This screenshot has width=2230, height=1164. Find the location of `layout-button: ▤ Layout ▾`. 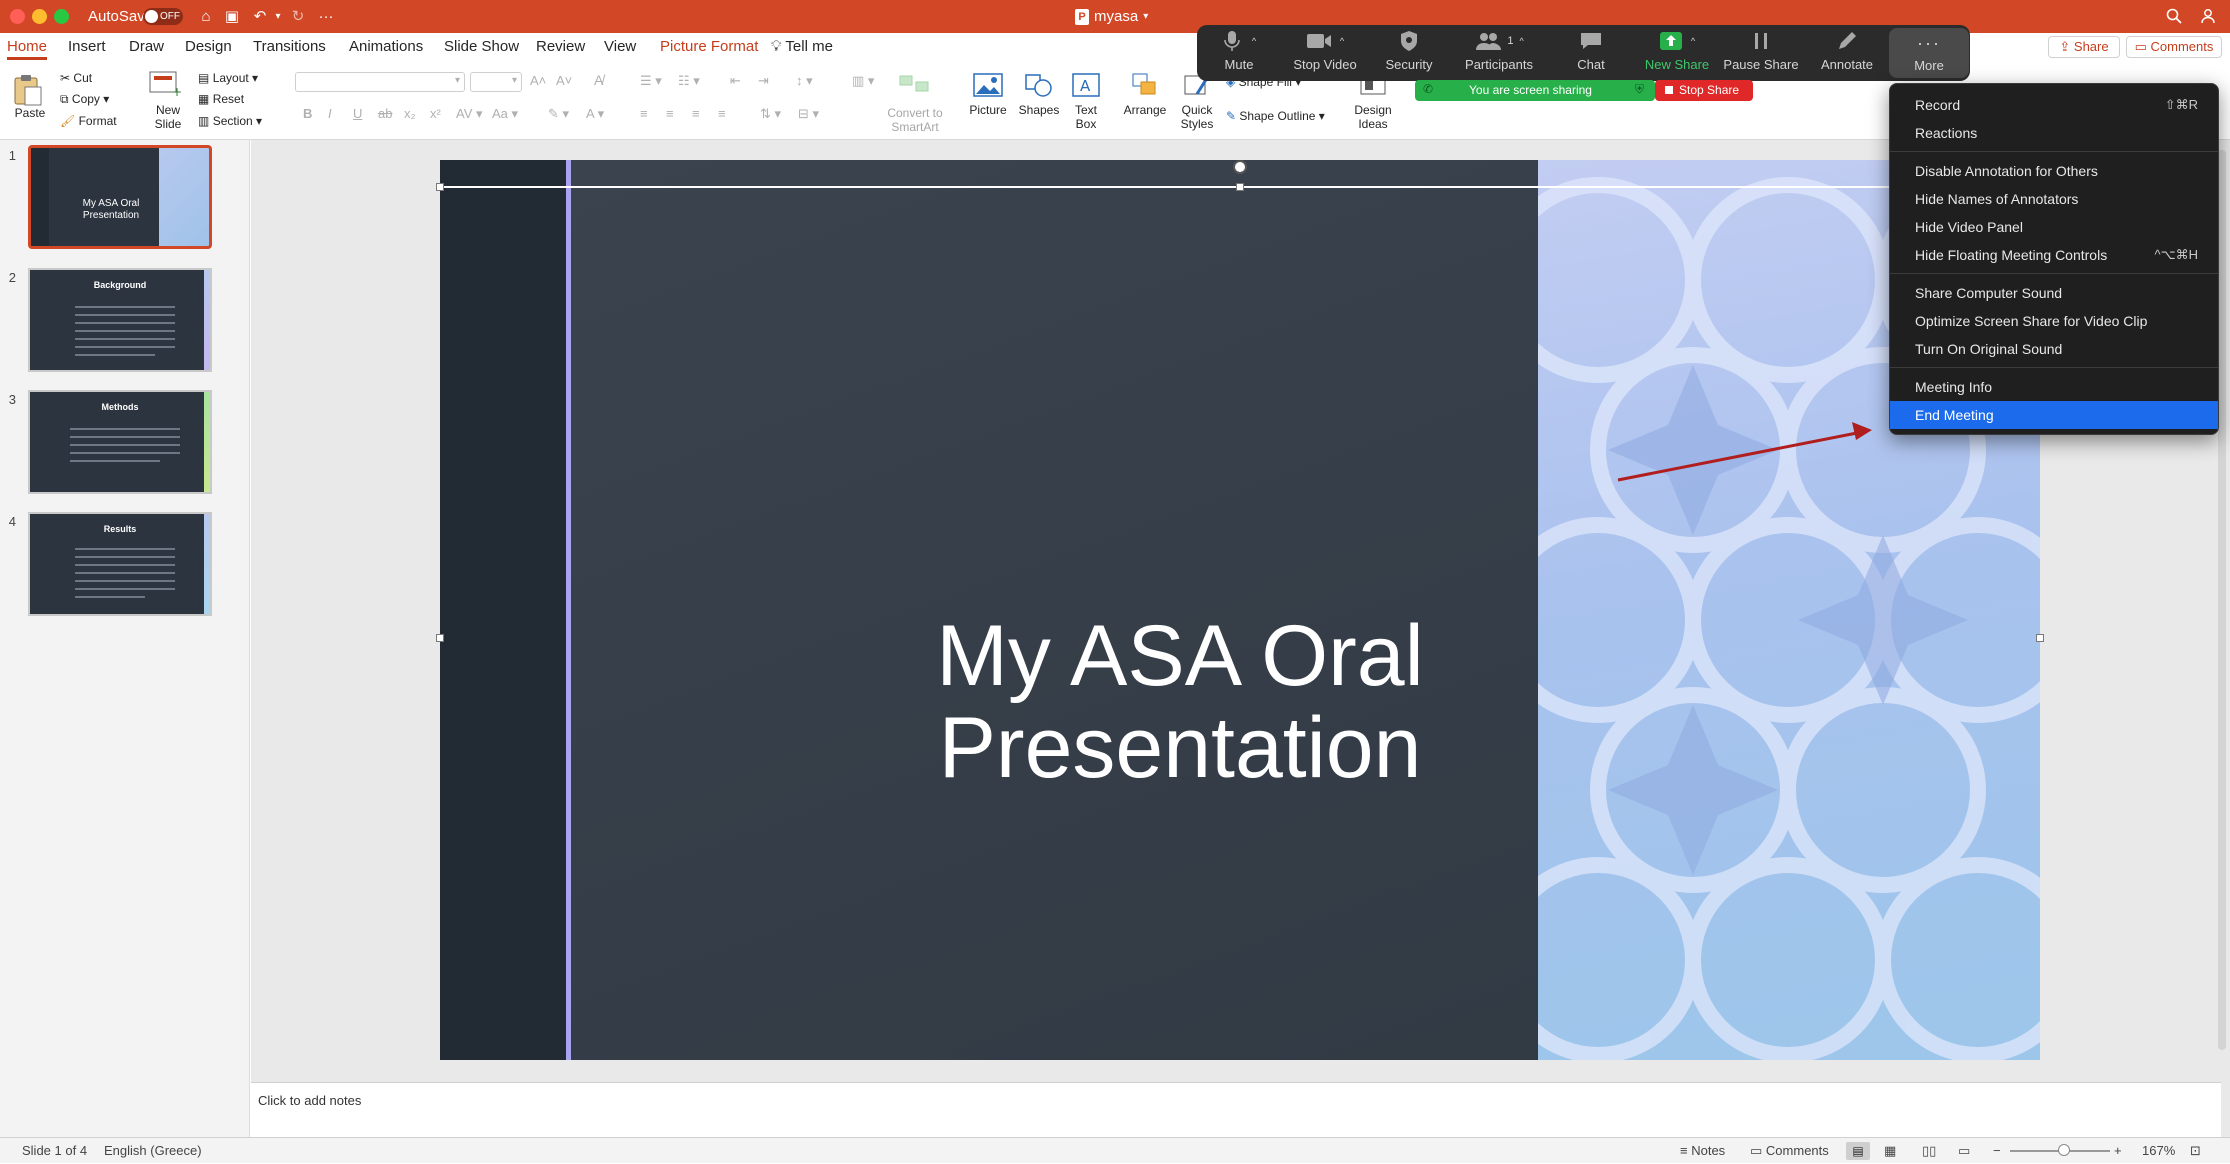

layout-button: ▤ Layout ▾ is located at coordinates (228, 78).